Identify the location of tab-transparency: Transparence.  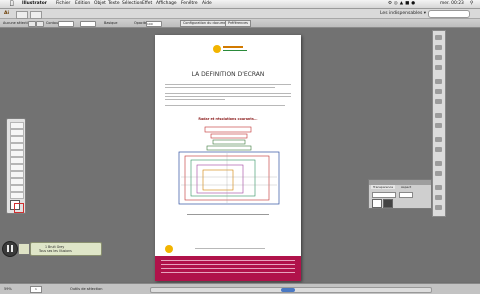
(383, 187).